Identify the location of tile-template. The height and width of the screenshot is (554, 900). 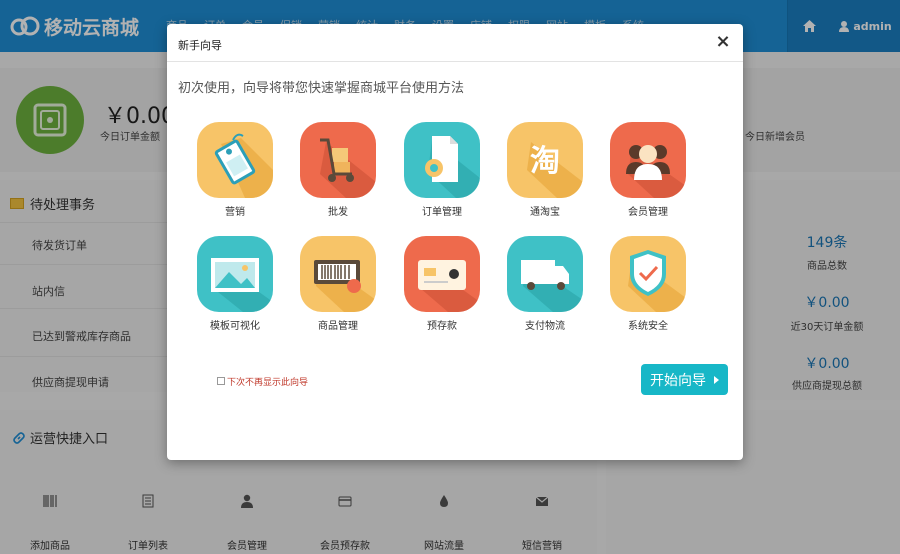
(235, 274).